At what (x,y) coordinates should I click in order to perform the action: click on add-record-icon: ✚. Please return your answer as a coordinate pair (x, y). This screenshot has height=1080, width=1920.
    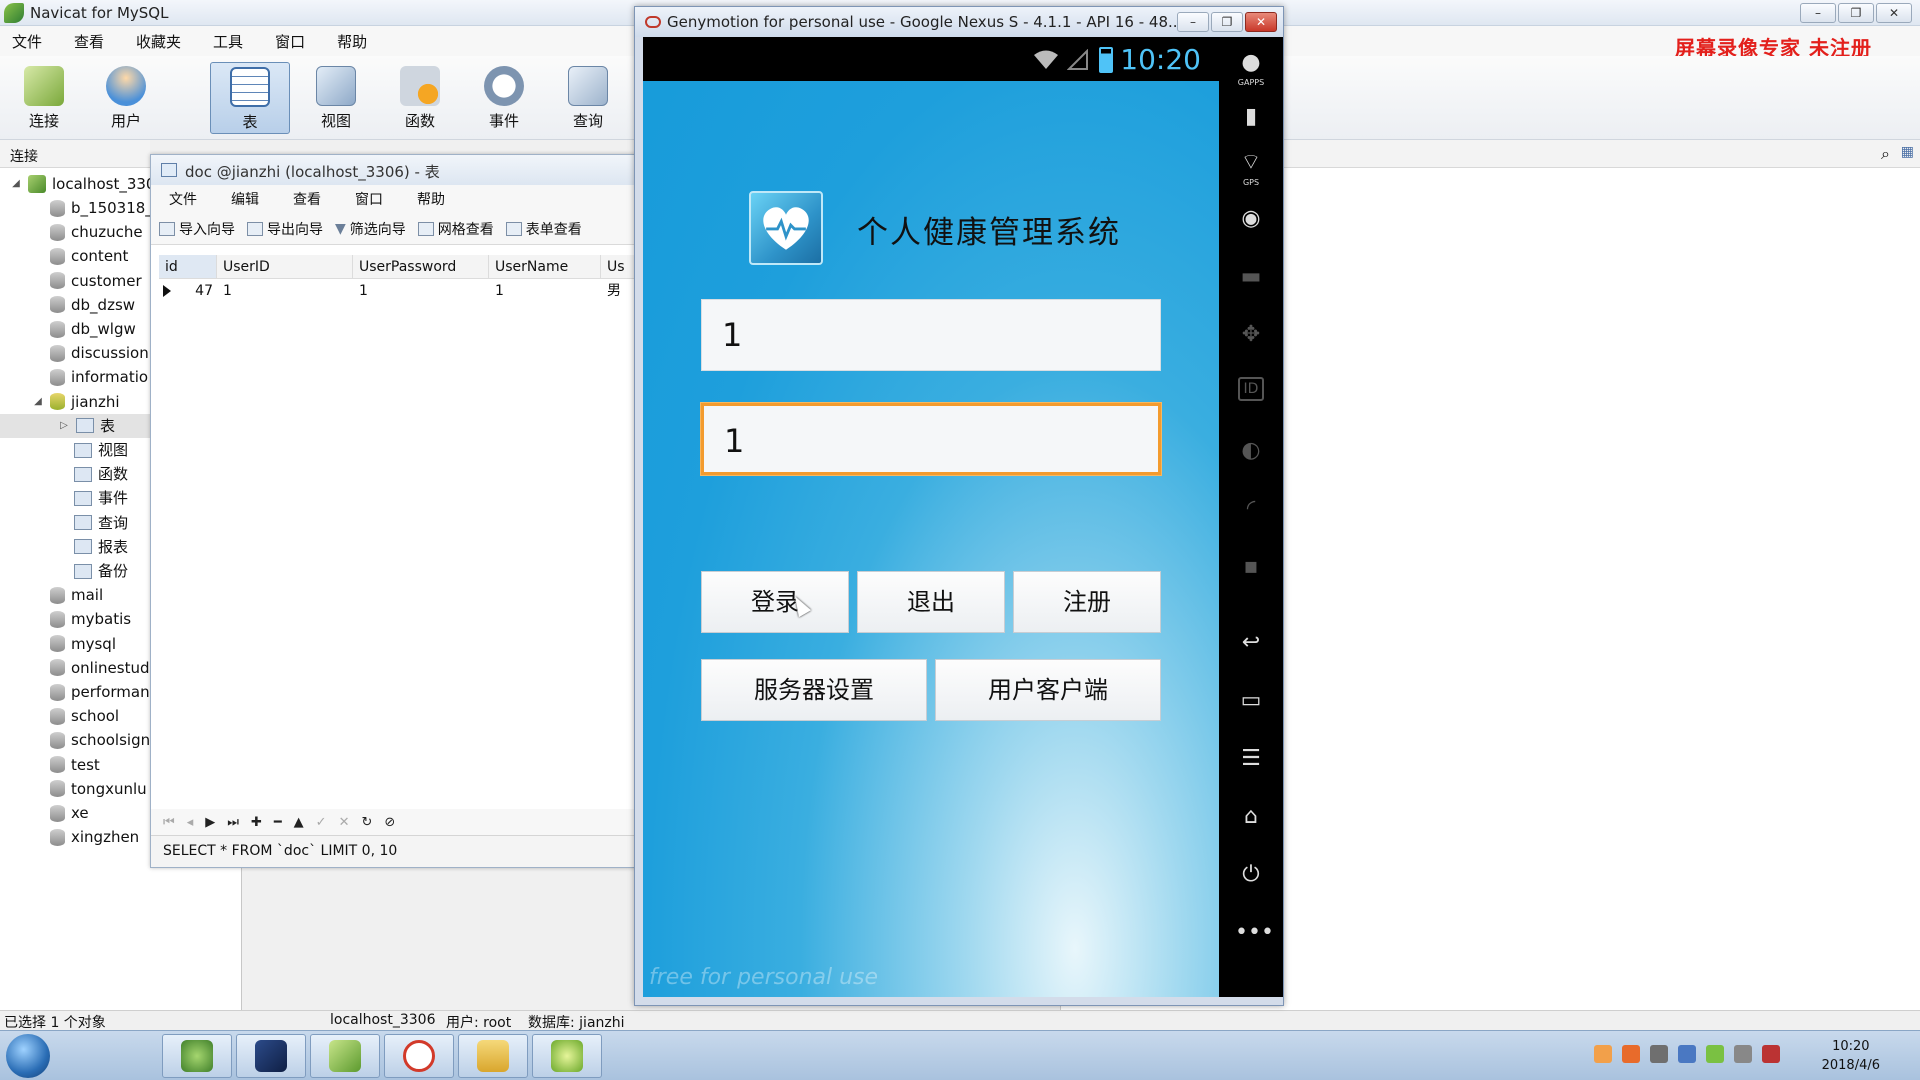
    Looking at the image, I should click on (256, 822).